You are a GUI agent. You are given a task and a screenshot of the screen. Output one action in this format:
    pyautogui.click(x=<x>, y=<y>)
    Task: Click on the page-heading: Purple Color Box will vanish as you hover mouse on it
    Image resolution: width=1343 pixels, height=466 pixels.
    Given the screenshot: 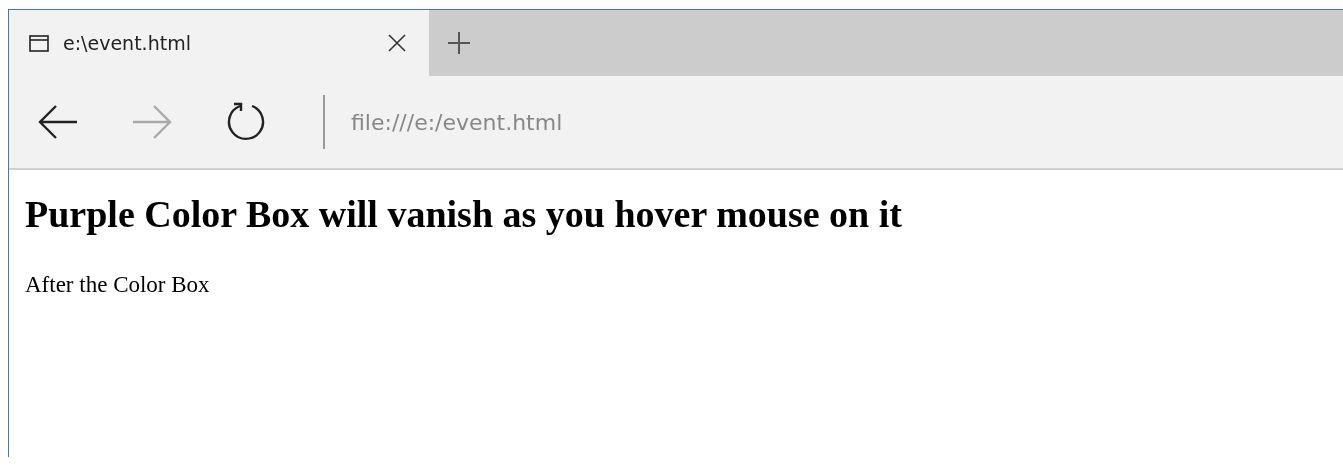 What is the action you would take?
    pyautogui.click(x=464, y=214)
    